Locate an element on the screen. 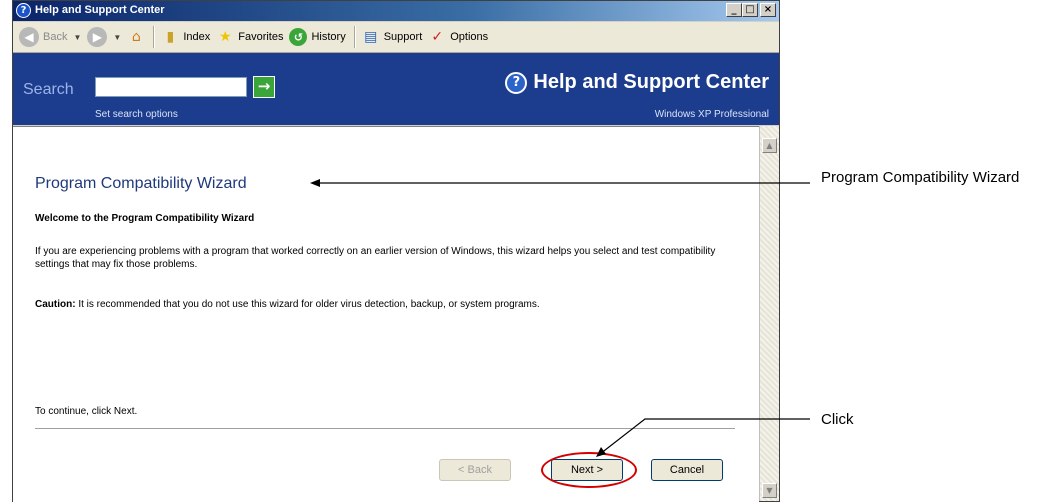 The width and height of the screenshot is (1040, 502). title-callout-label: Program Compatibility Wizard is located at coordinates (920, 177).